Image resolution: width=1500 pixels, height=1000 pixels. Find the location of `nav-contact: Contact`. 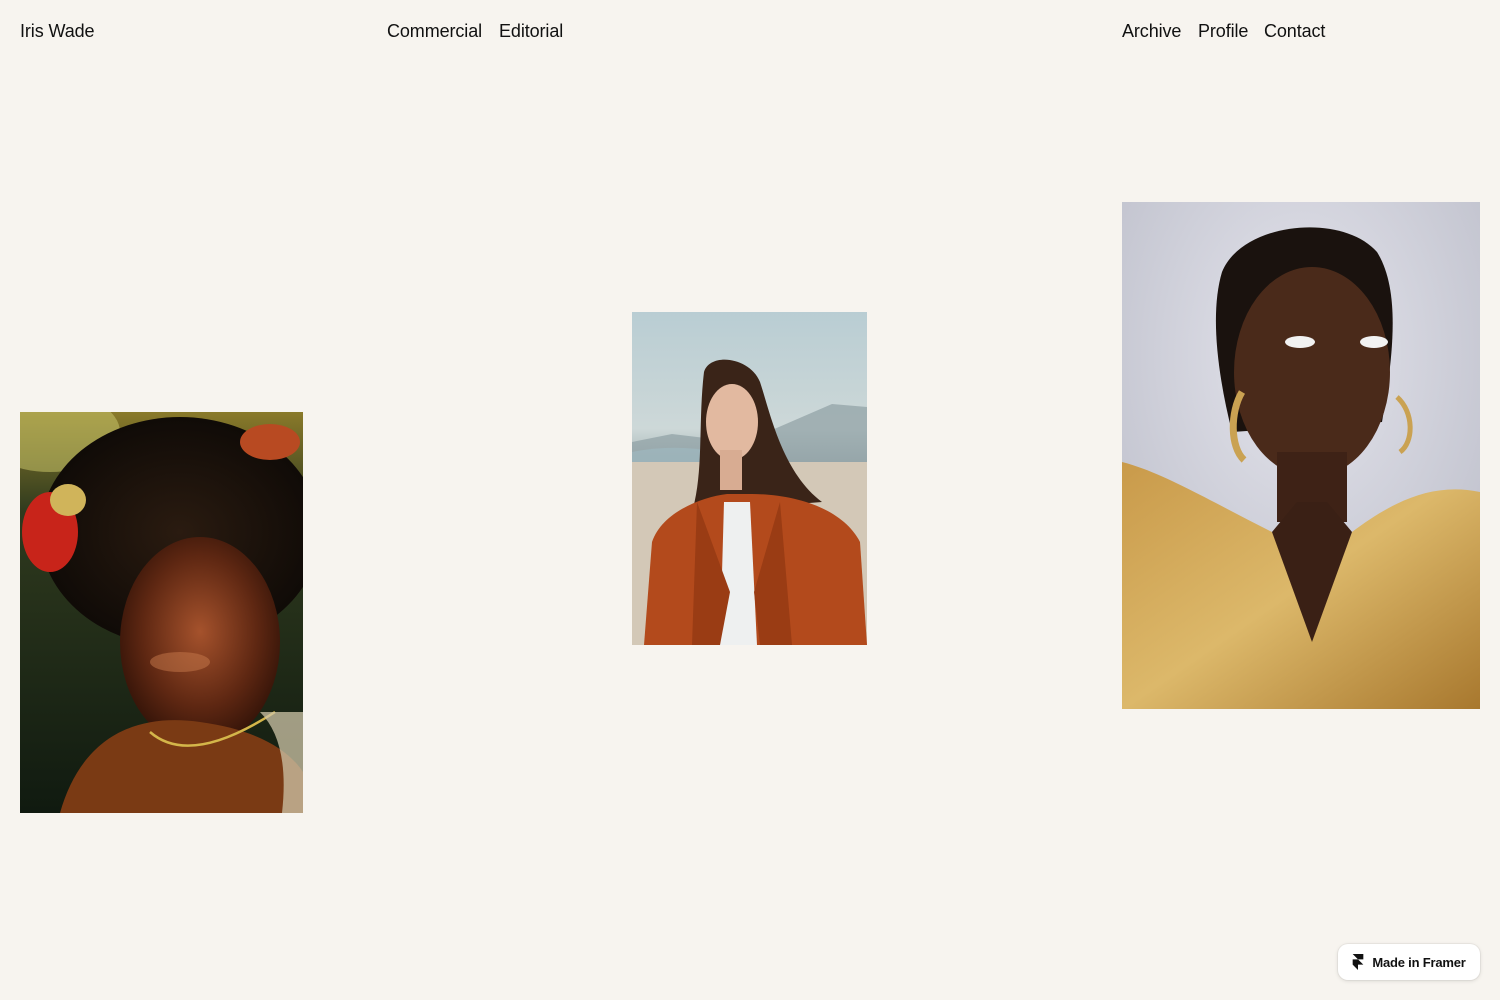

nav-contact: Contact is located at coordinates (1294, 31).